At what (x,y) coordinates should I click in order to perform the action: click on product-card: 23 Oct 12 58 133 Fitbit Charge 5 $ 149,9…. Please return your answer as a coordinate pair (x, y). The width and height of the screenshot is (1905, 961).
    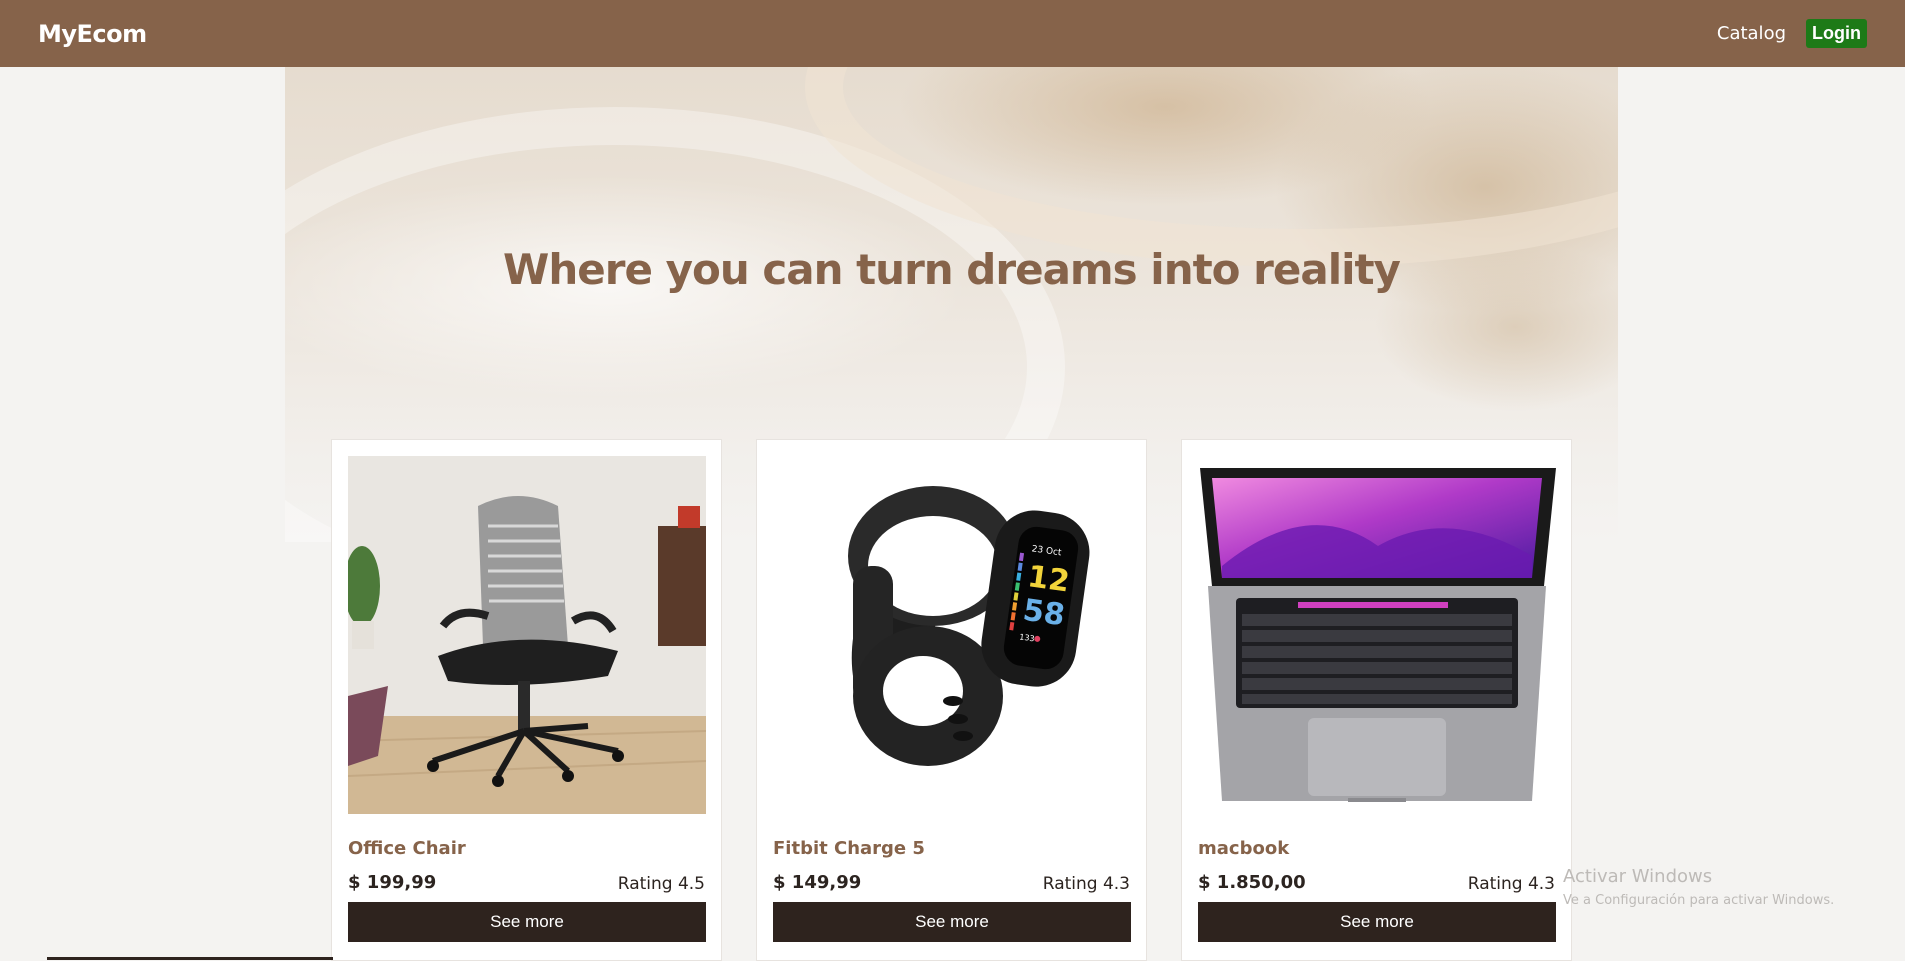
    Looking at the image, I should click on (951, 700).